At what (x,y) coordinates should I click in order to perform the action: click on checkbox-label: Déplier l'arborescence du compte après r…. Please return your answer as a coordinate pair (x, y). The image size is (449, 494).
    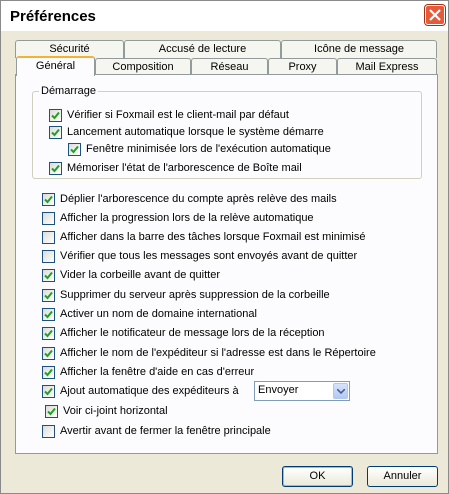
    Looking at the image, I should click on (198, 199).